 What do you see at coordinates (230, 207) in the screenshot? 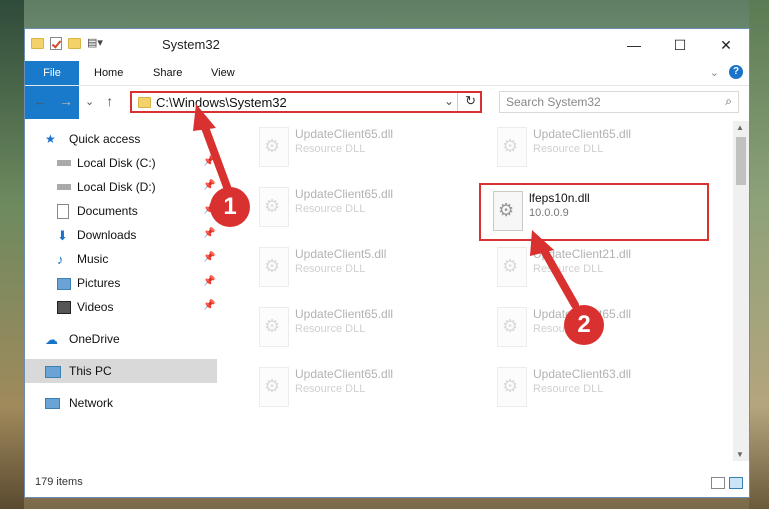
I see `step-marker-1: 1` at bounding box center [230, 207].